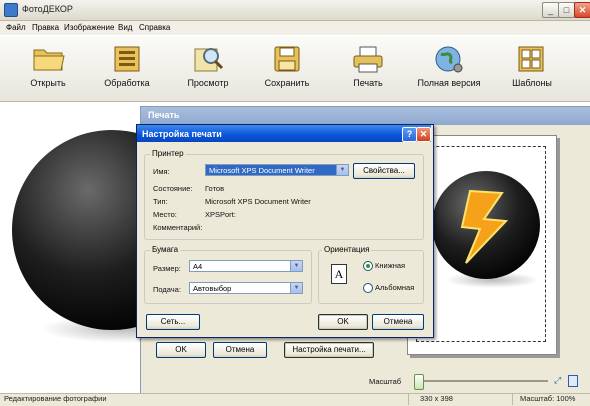  What do you see at coordinates (398, 322) in the screenshot?
I see `setup-cancel-button: Отмена` at bounding box center [398, 322].